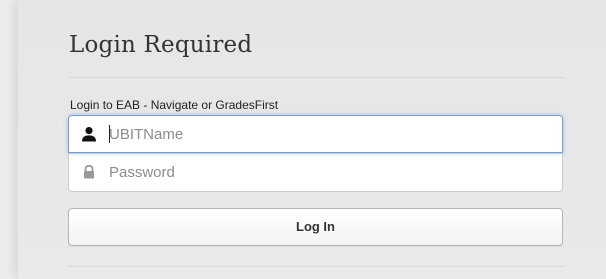 This screenshot has width=606, height=279. I want to click on username-field-container, so click(315, 134).